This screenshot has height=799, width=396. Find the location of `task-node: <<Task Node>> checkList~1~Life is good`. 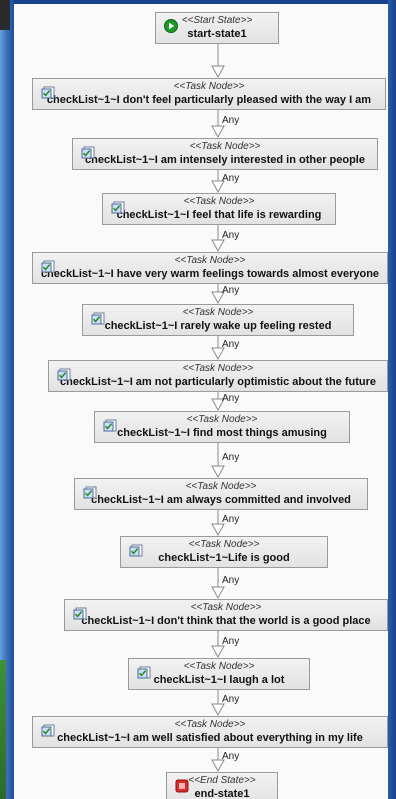

task-node: <<Task Node>> checkList~1~Life is good is located at coordinates (224, 552).